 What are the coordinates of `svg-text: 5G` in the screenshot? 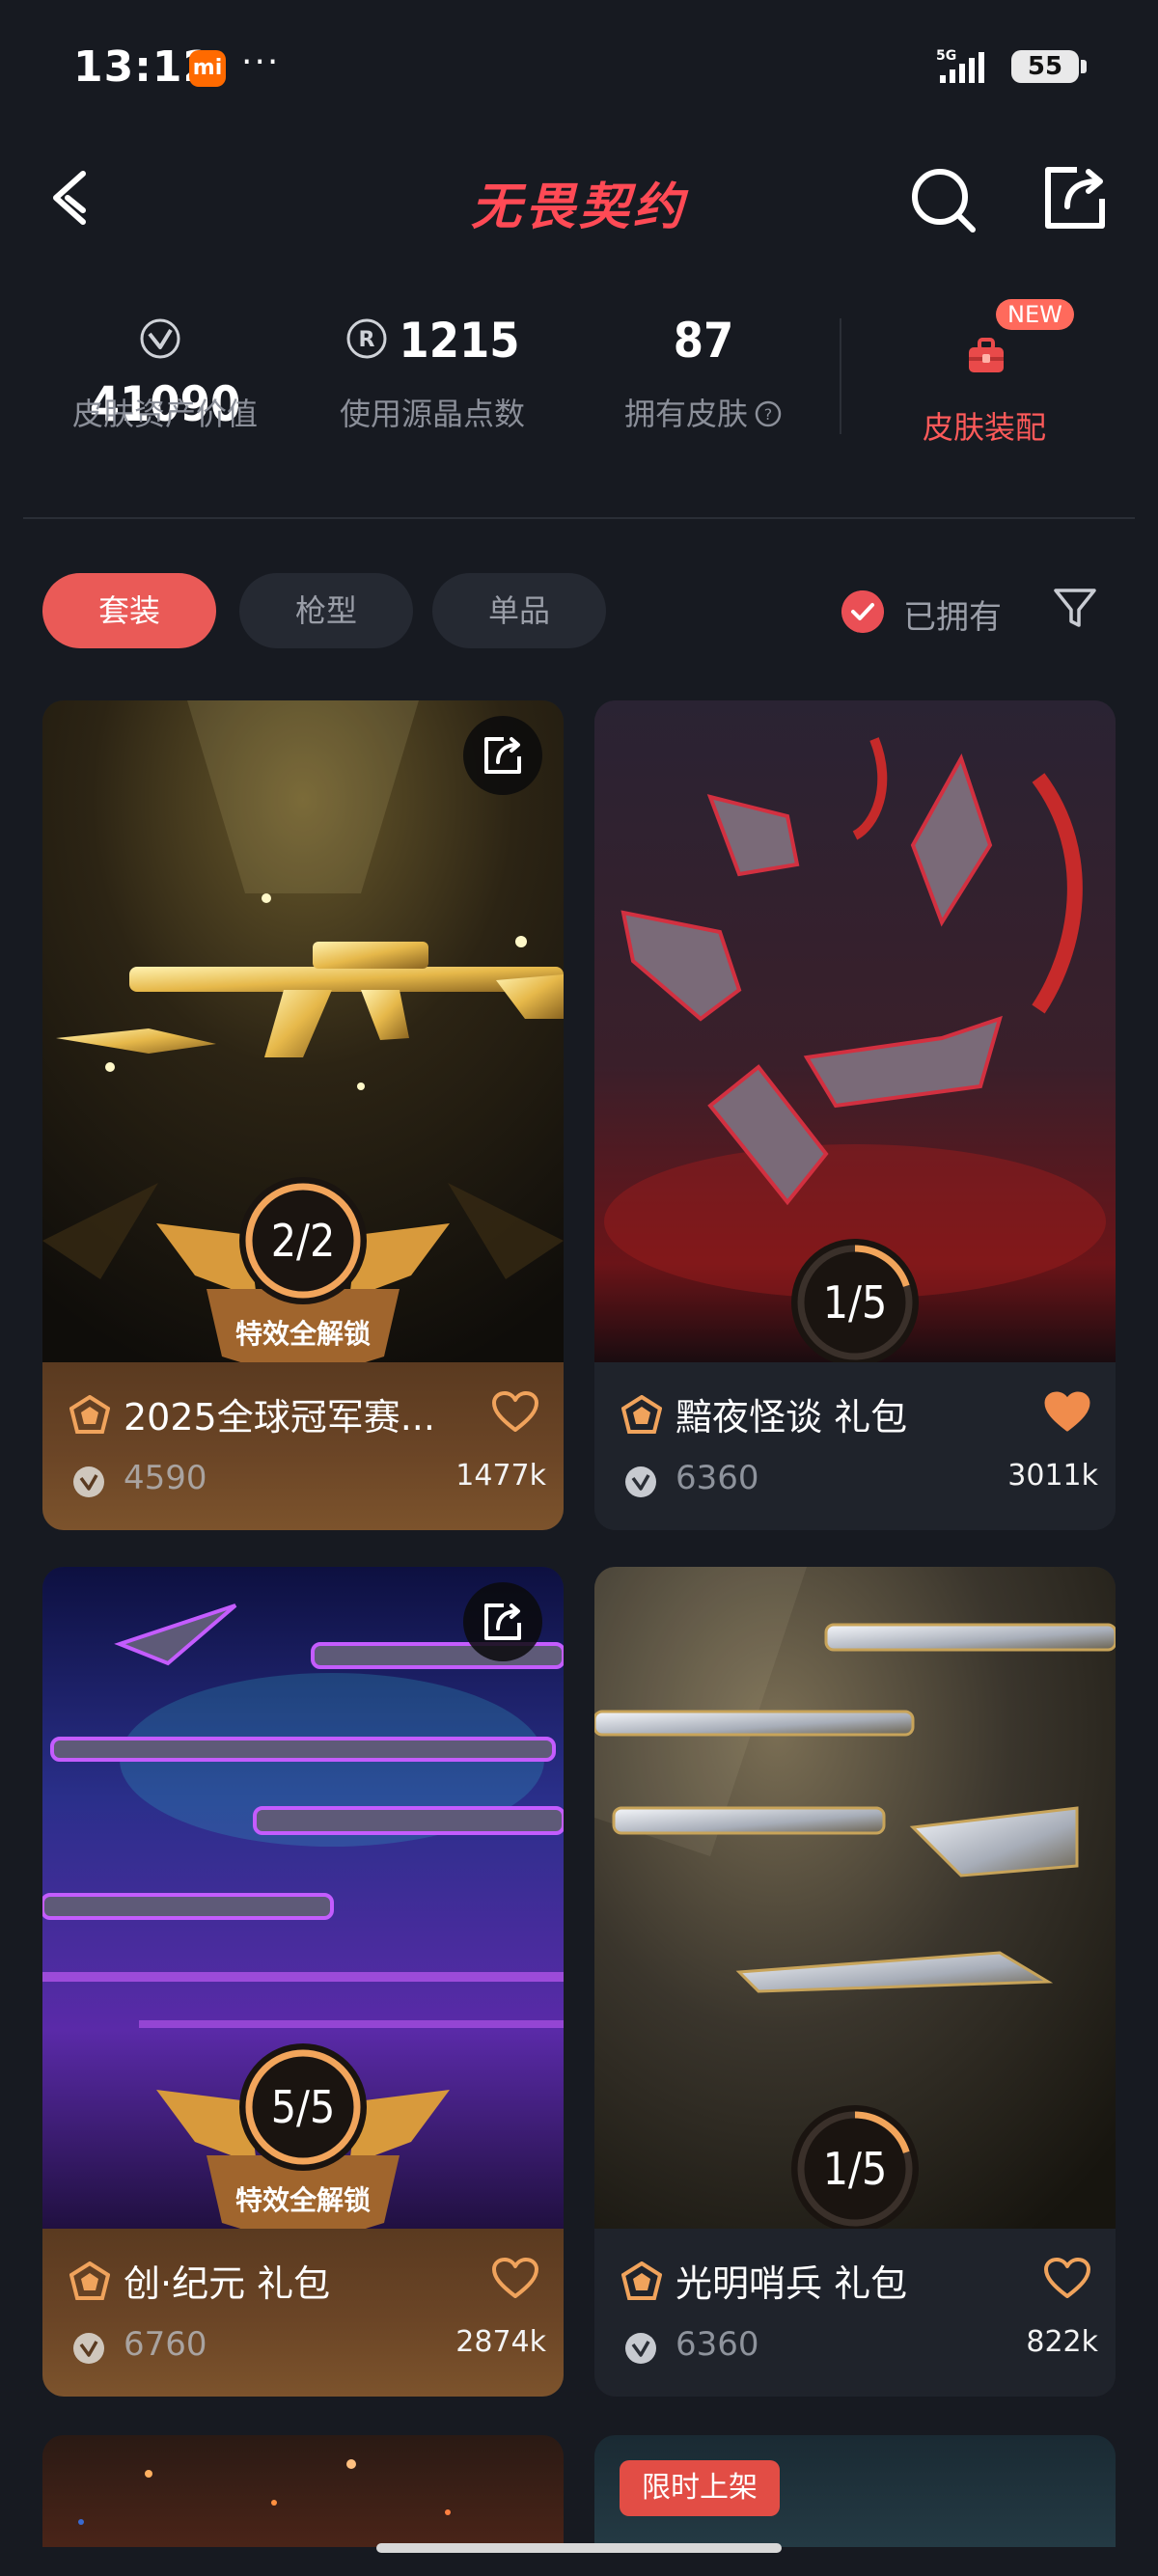 It's located at (946, 56).